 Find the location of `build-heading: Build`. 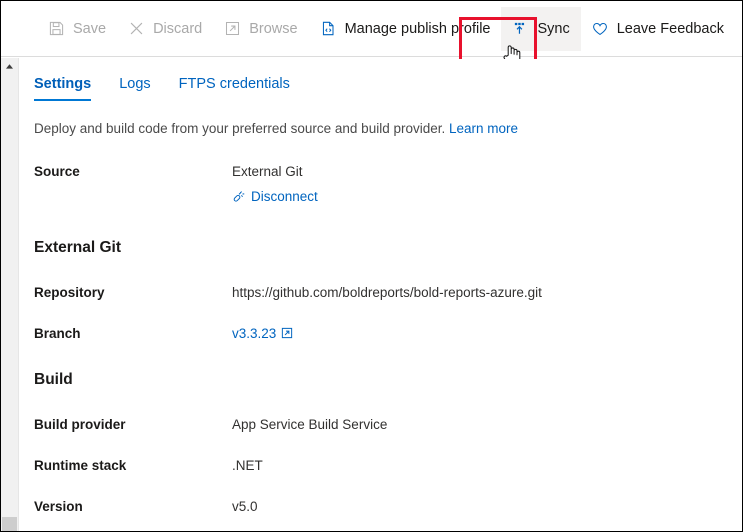

build-heading: Build is located at coordinates (53, 379).